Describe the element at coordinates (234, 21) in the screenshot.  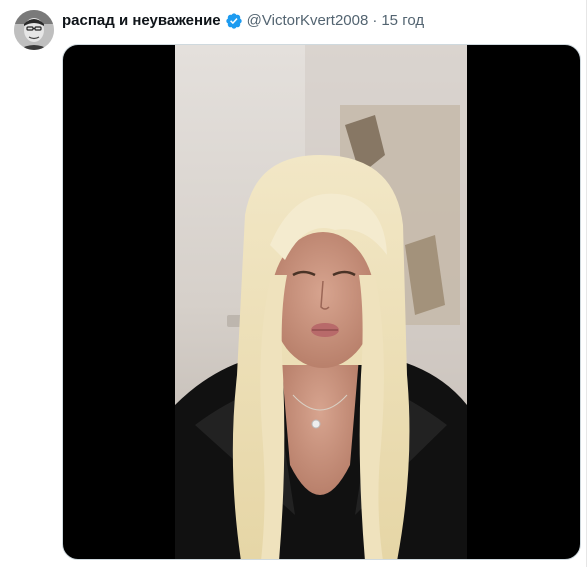
I see `verified-badge-icon` at that location.